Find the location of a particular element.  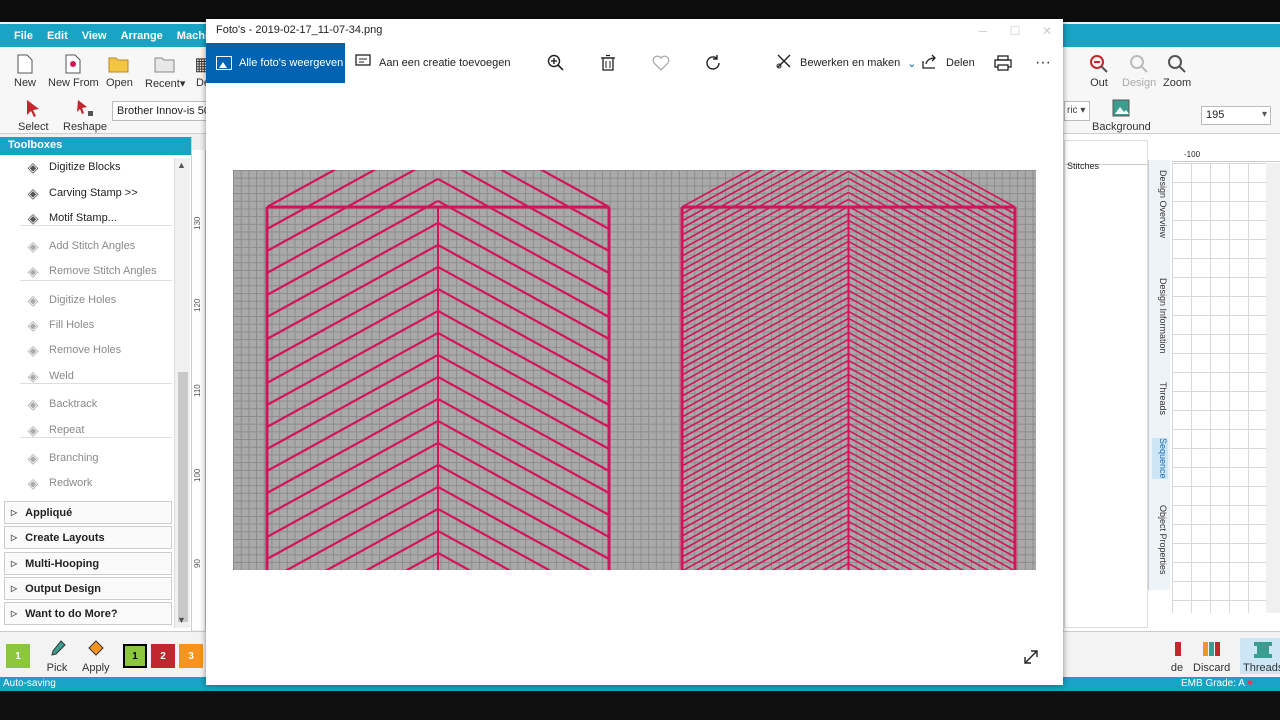

tab-object-properties: Object Properties is located at coordinates (1160, 540).